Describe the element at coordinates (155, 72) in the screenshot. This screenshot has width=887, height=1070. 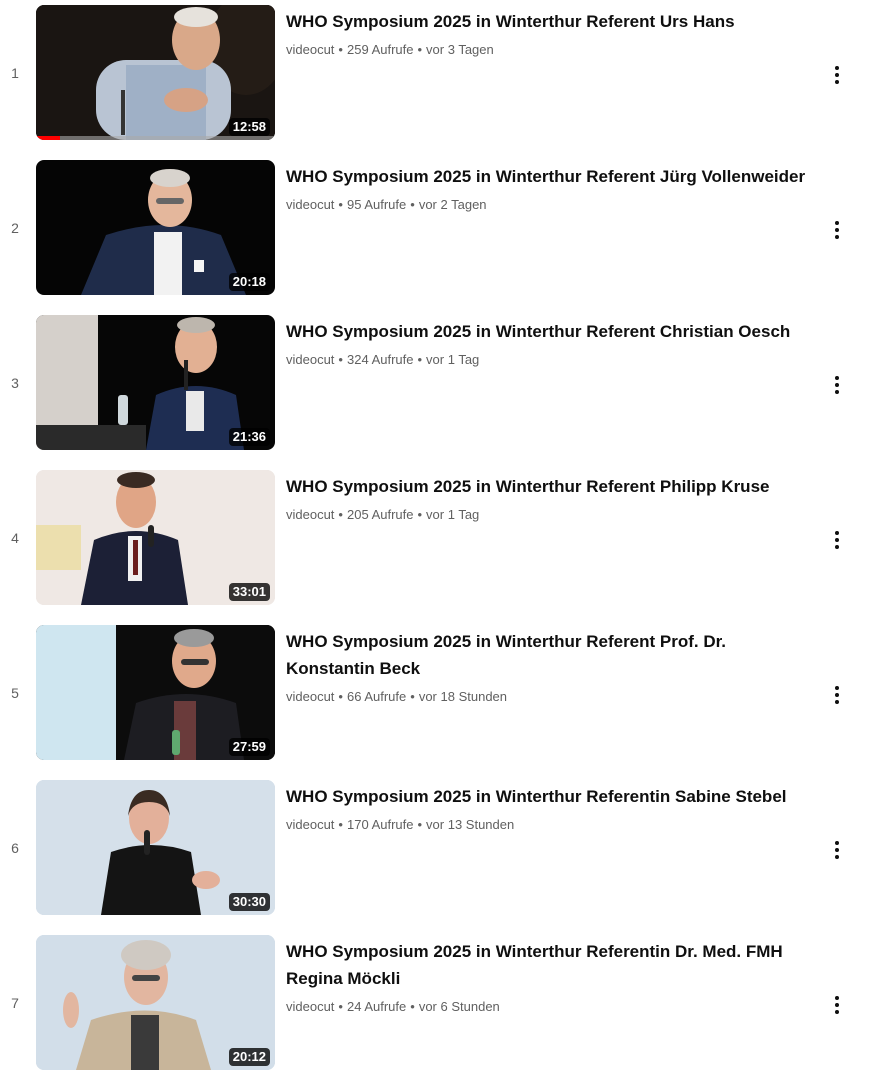
I see `video-thumbnail: 12:58` at that location.